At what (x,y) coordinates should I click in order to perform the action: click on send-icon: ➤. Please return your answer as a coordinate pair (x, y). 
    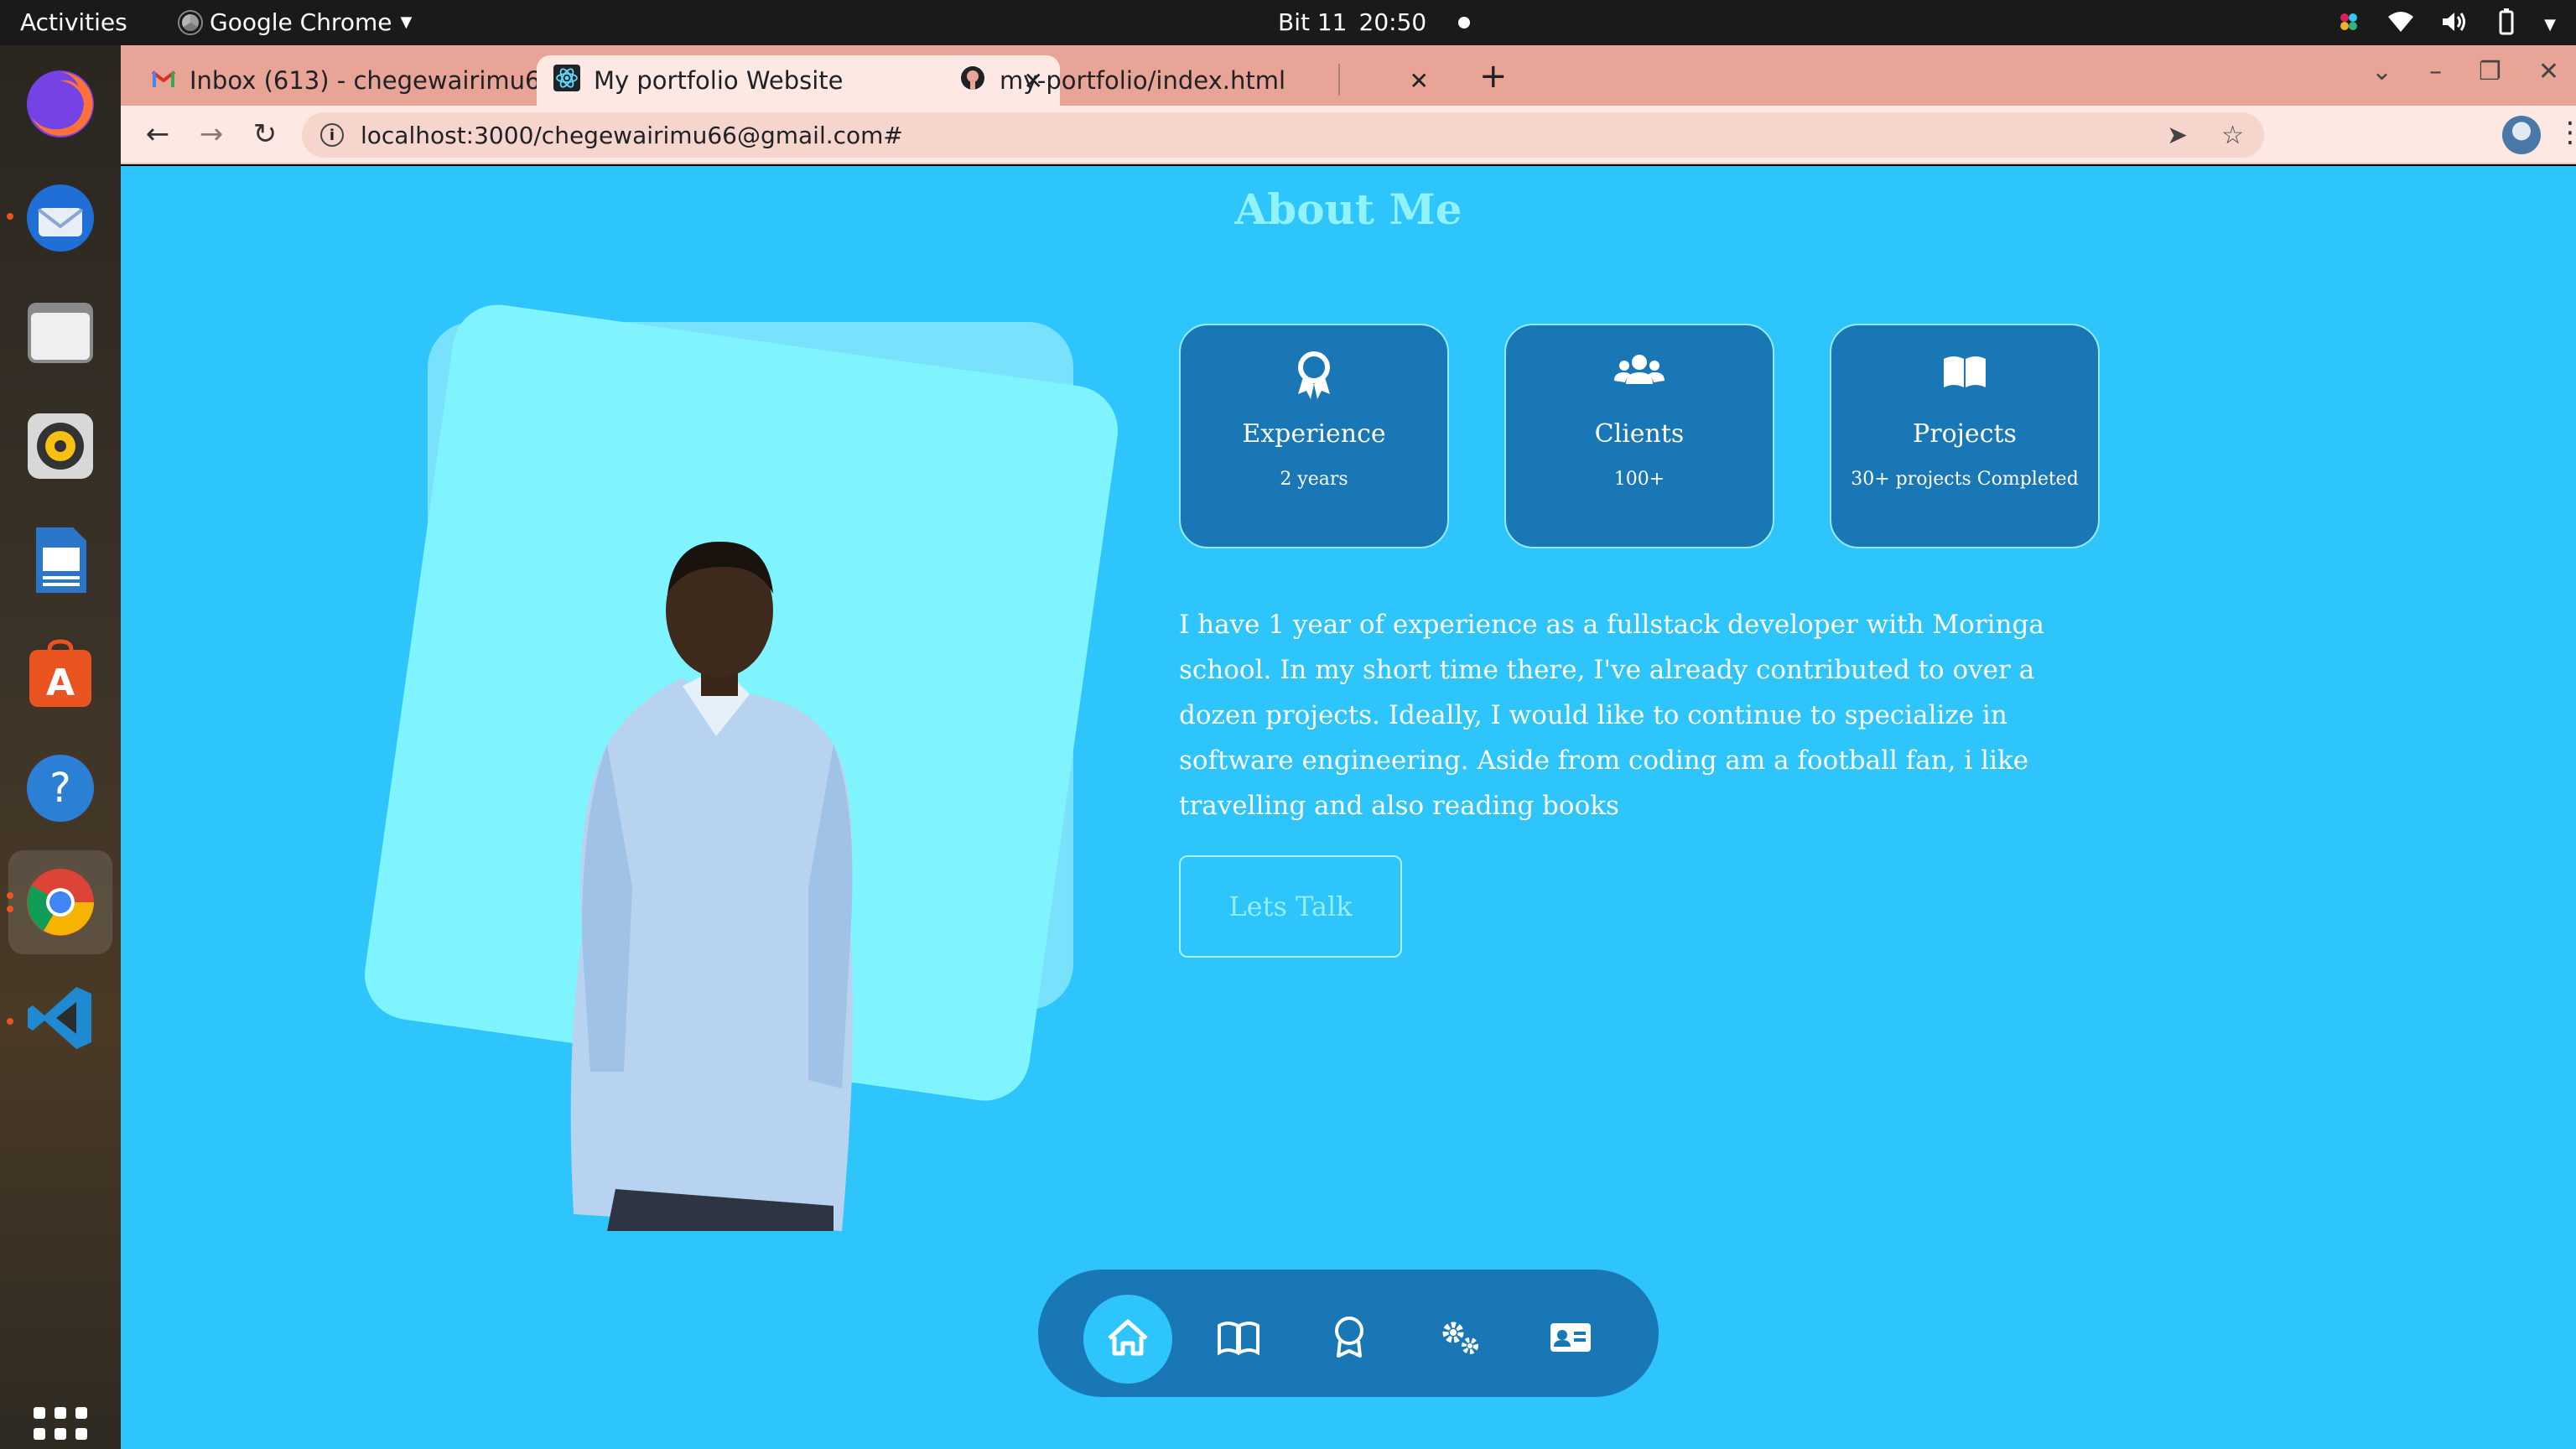
    Looking at the image, I should click on (2177, 135).